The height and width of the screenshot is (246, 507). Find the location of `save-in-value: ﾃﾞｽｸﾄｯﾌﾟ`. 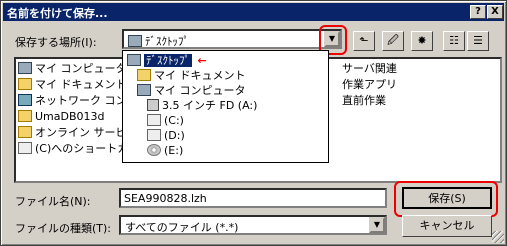

save-in-value: ﾃﾞｽｸﾄｯﾌﾟ is located at coordinates (158, 41).